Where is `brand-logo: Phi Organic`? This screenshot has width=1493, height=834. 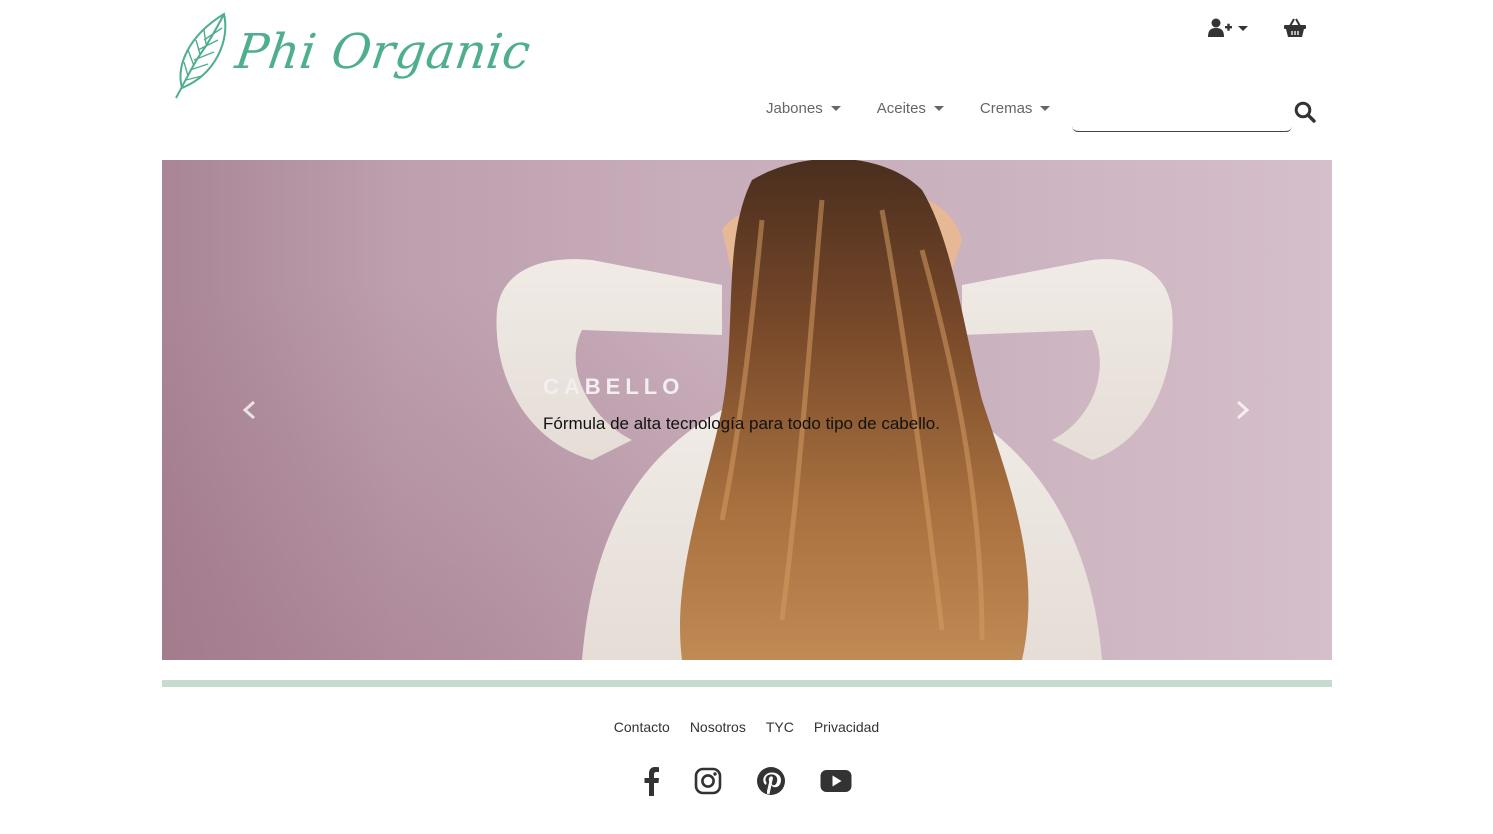
brand-logo: Phi Organic is located at coordinates (353, 56).